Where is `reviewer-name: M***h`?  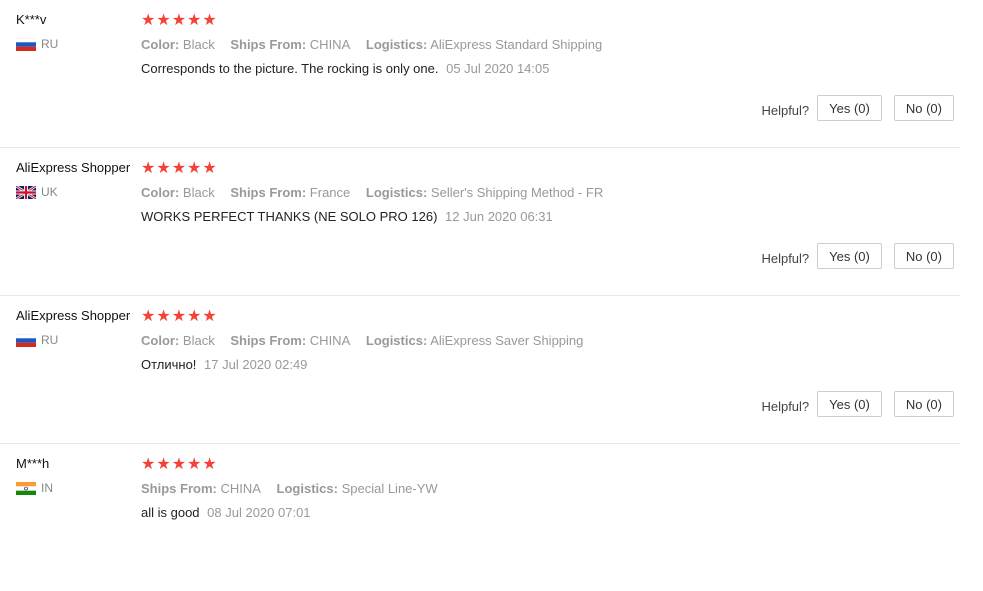 reviewer-name: M***h is located at coordinates (33, 463).